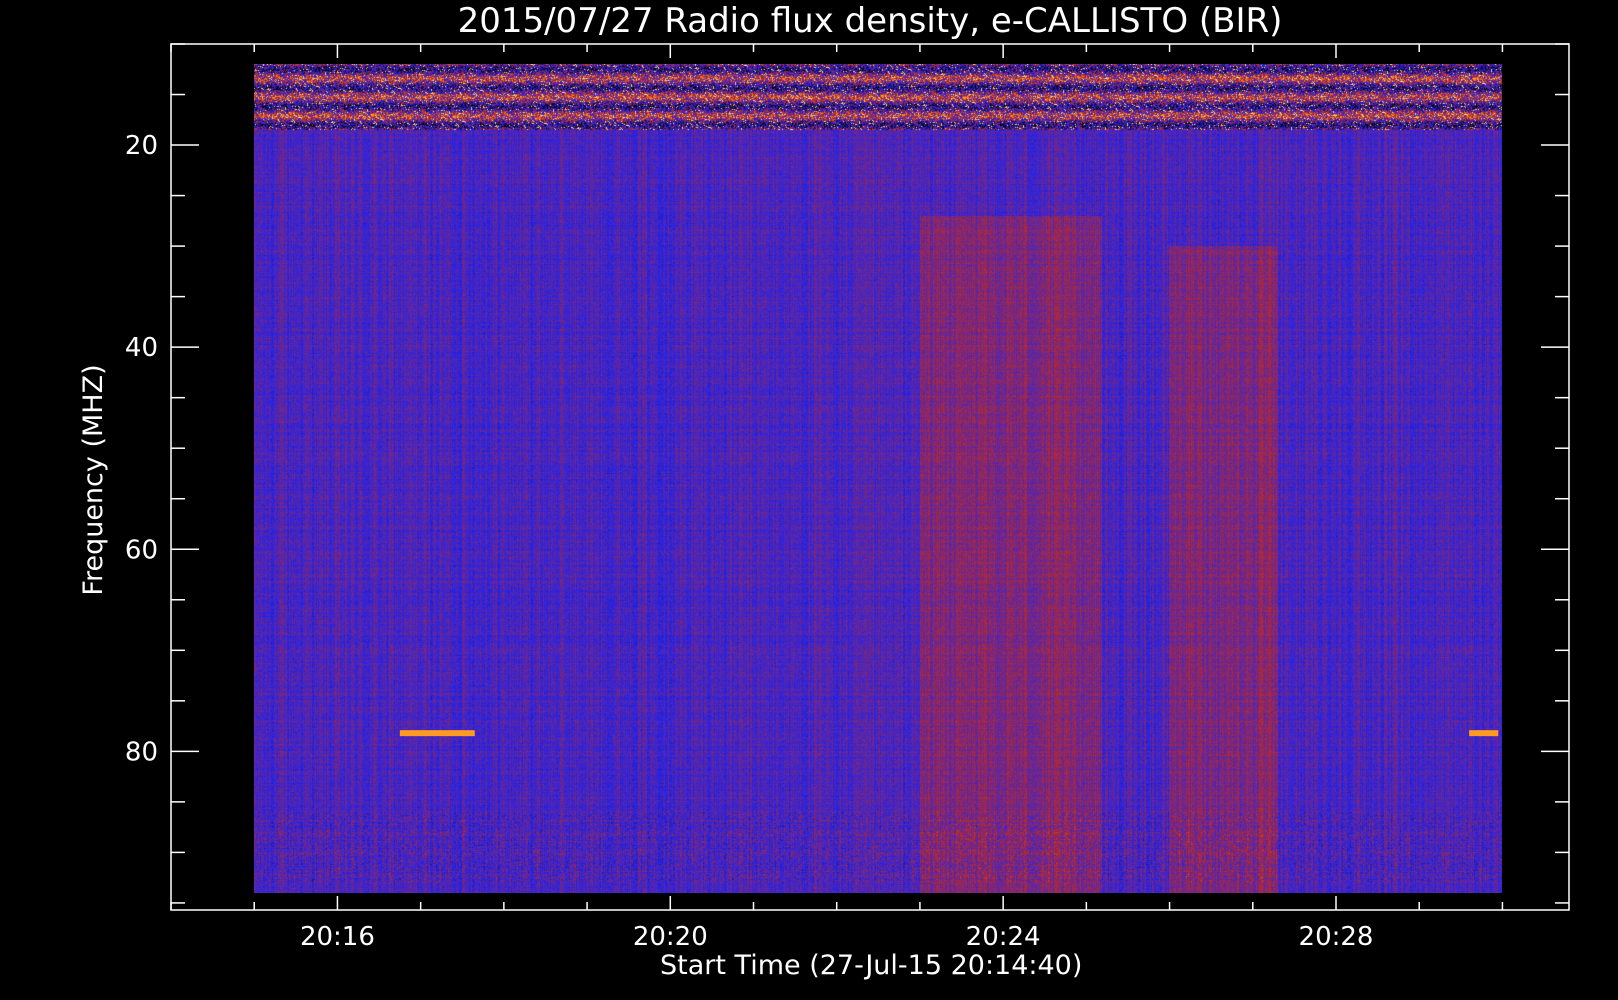 The height and width of the screenshot is (1000, 1618). Describe the element at coordinates (337, 937) in the screenshot. I see `x-tick-label: 20:16` at that location.